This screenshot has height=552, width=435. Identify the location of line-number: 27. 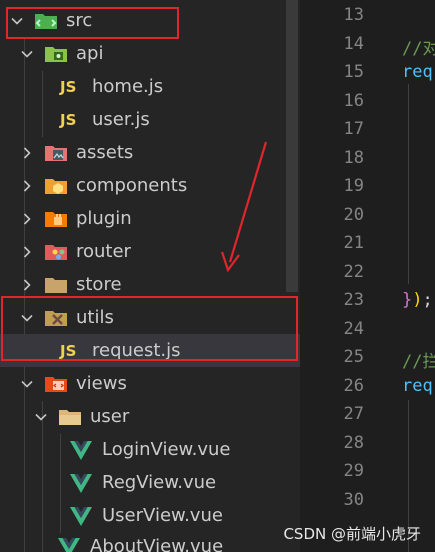
(353, 414).